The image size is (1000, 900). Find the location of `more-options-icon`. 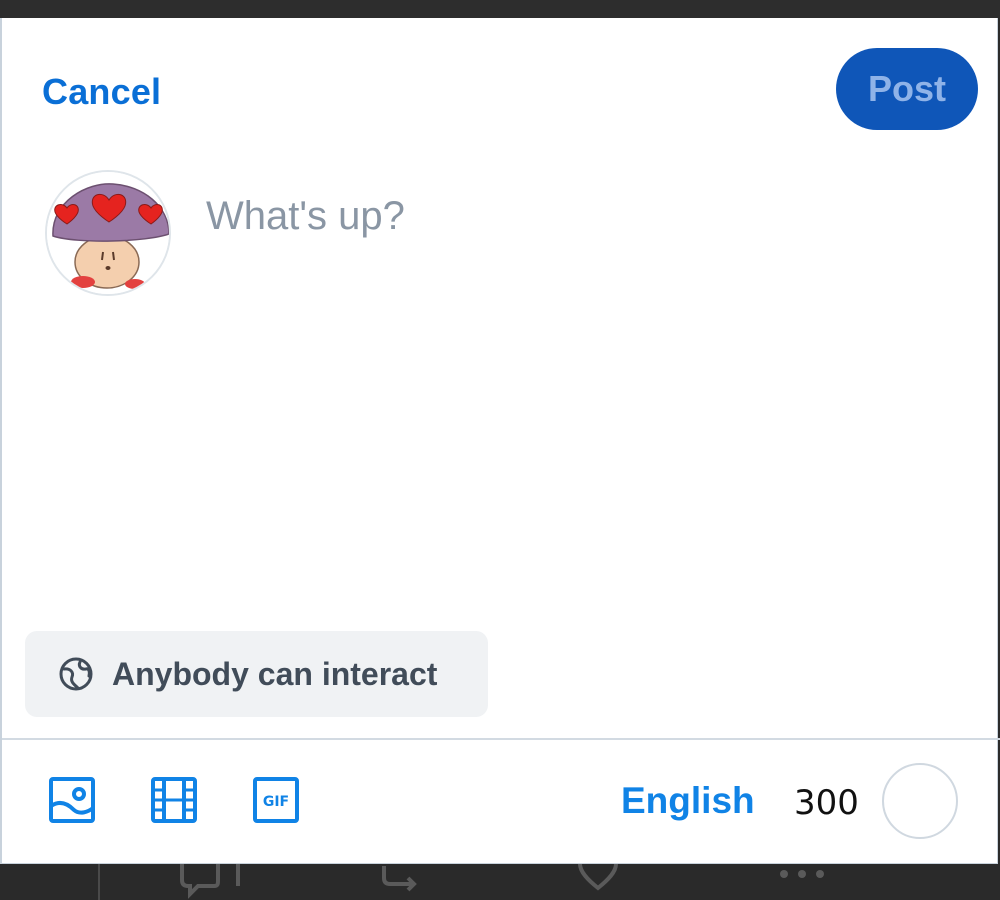

more-options-icon is located at coordinates (802, 874).